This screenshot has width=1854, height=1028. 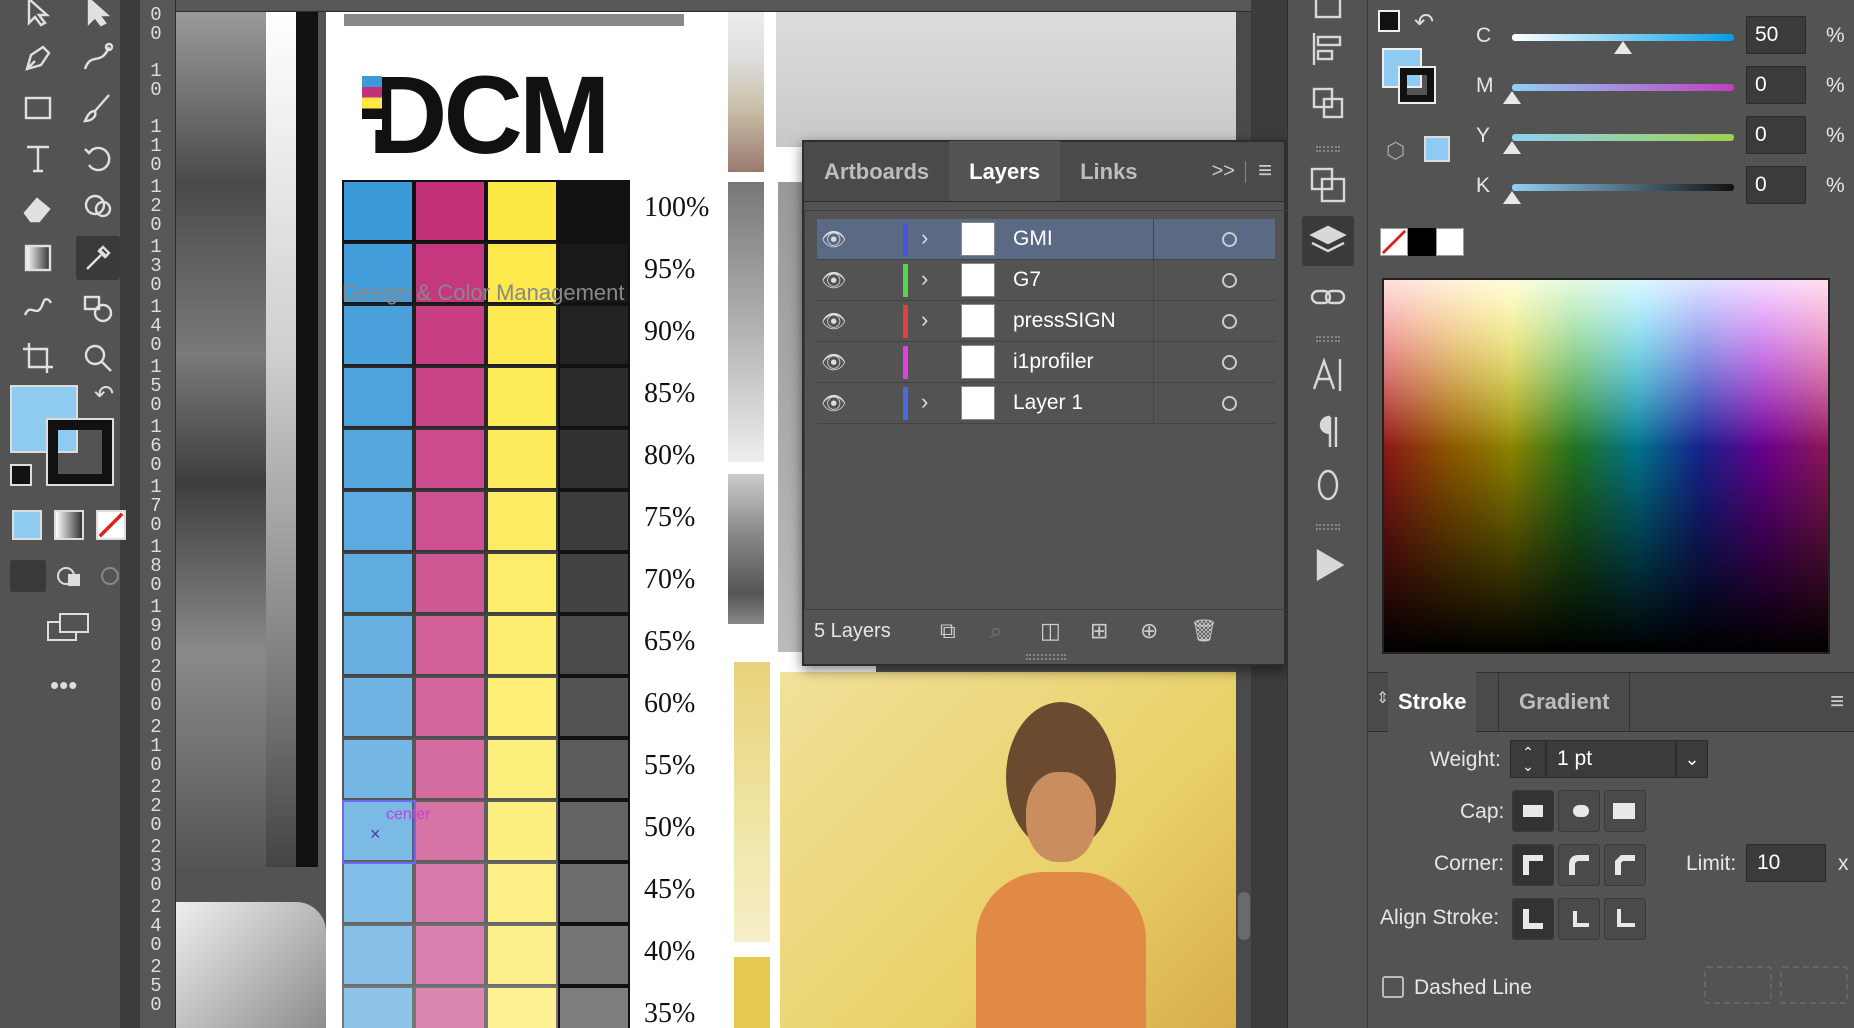 What do you see at coordinates (1033, 239) in the screenshot?
I see `layer-name: GMI` at bounding box center [1033, 239].